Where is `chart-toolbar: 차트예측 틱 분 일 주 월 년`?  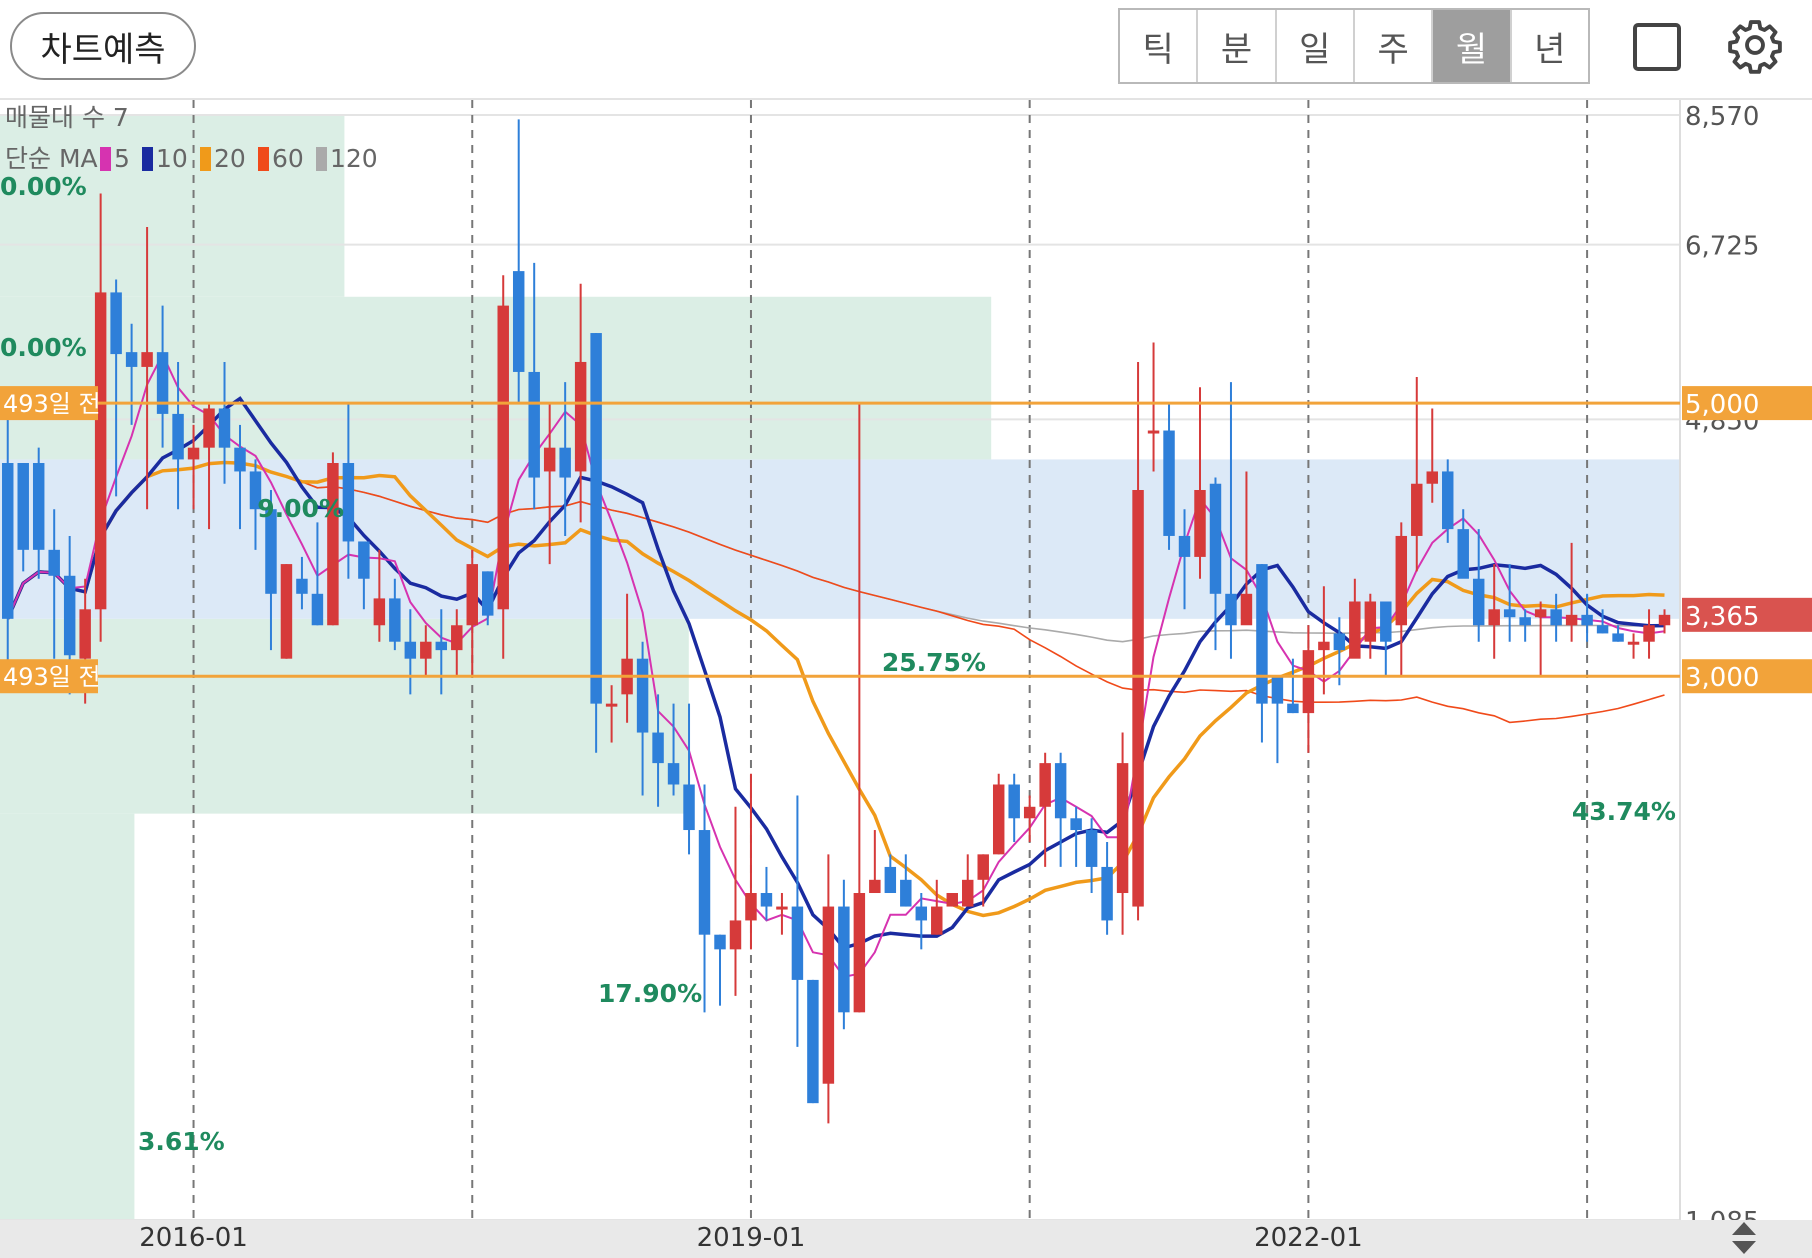 chart-toolbar: 차트예측 틱 분 일 주 월 년 is located at coordinates (906, 50).